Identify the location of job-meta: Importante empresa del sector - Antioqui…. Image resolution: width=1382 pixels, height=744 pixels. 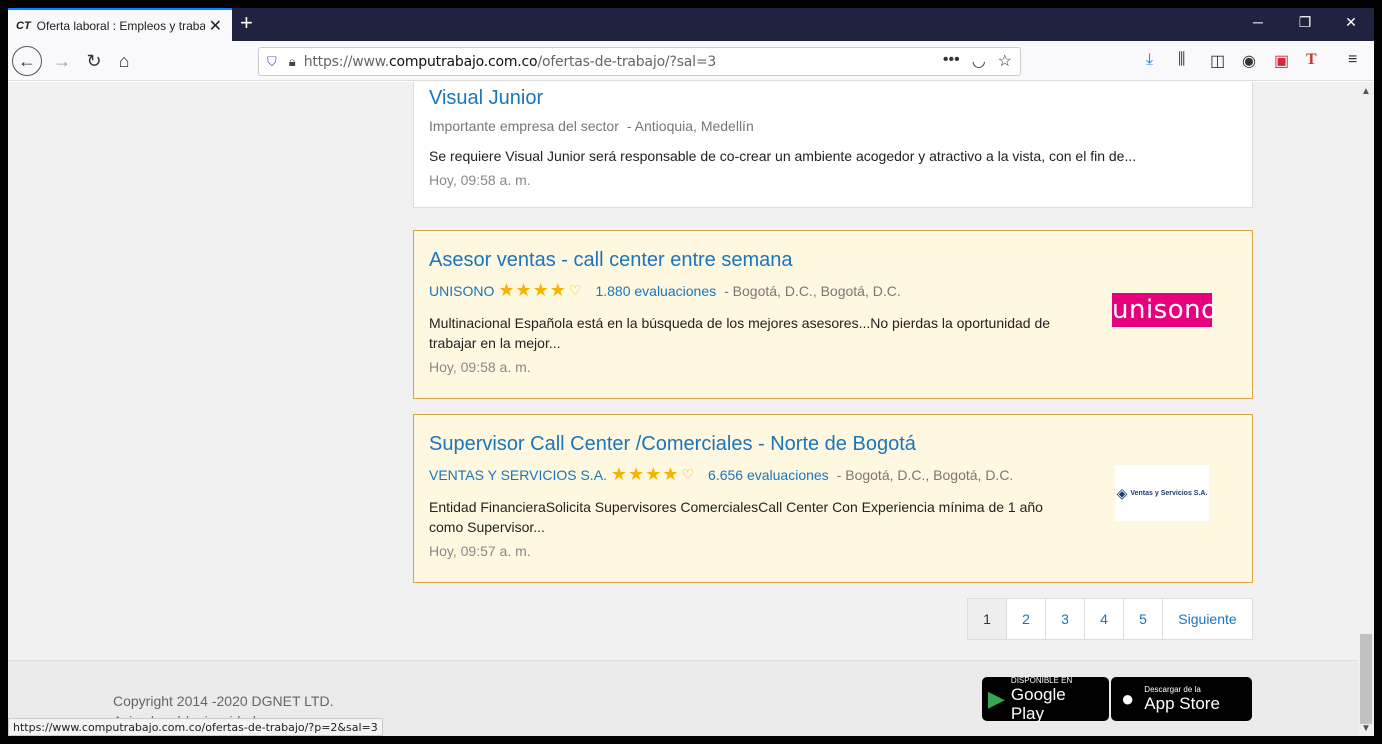
(833, 126).